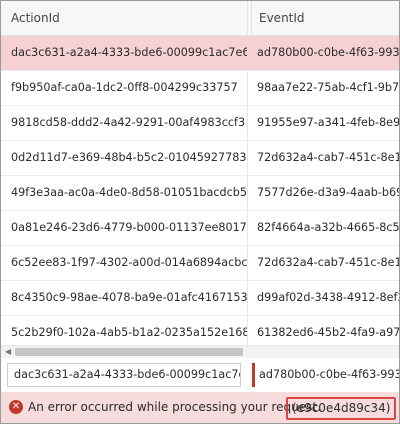 This screenshot has width=400, height=424. What do you see at coordinates (328, 193) in the screenshot?
I see `cell-event-id: 7577d26e-d3a9-4aab-b69a-` at bounding box center [328, 193].